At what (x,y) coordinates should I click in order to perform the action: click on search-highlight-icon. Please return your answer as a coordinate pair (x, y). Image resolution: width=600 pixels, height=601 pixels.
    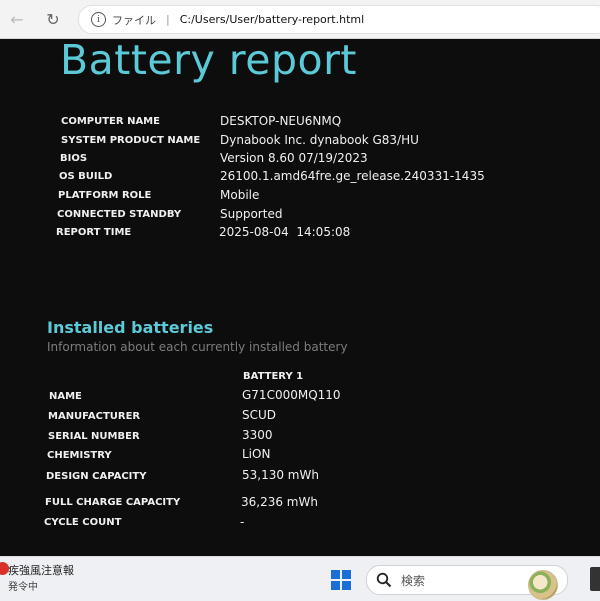
    Looking at the image, I should click on (543, 585).